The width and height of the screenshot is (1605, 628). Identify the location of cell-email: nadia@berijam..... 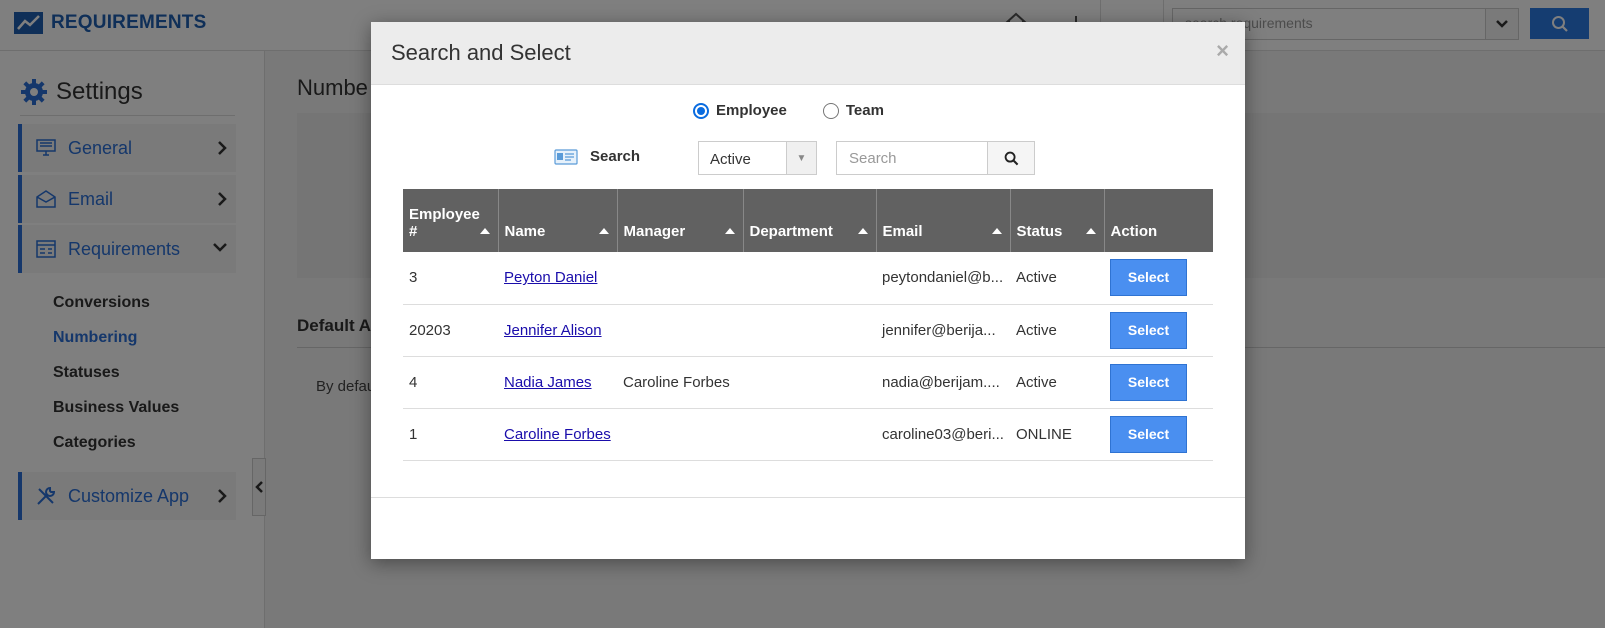
(943, 382).